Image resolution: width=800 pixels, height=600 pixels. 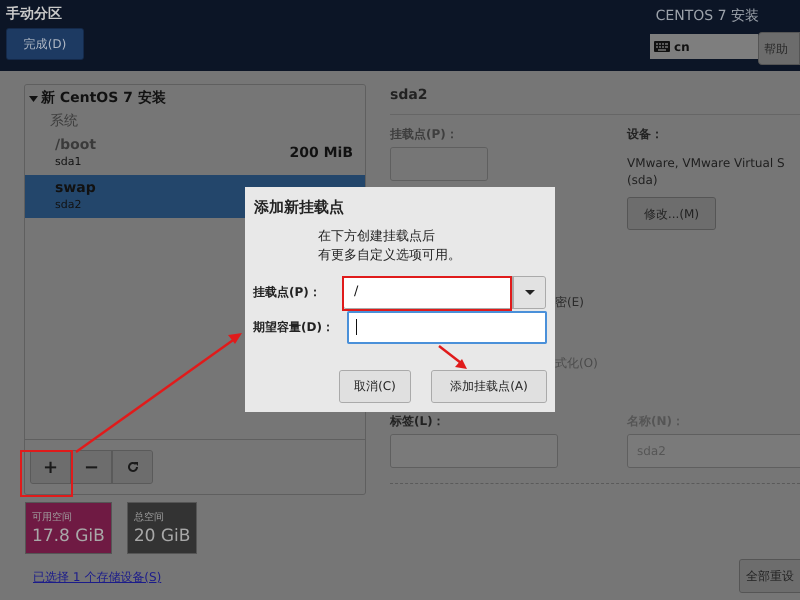 What do you see at coordinates (64, 121) in the screenshot?
I see `section-label: 系统` at bounding box center [64, 121].